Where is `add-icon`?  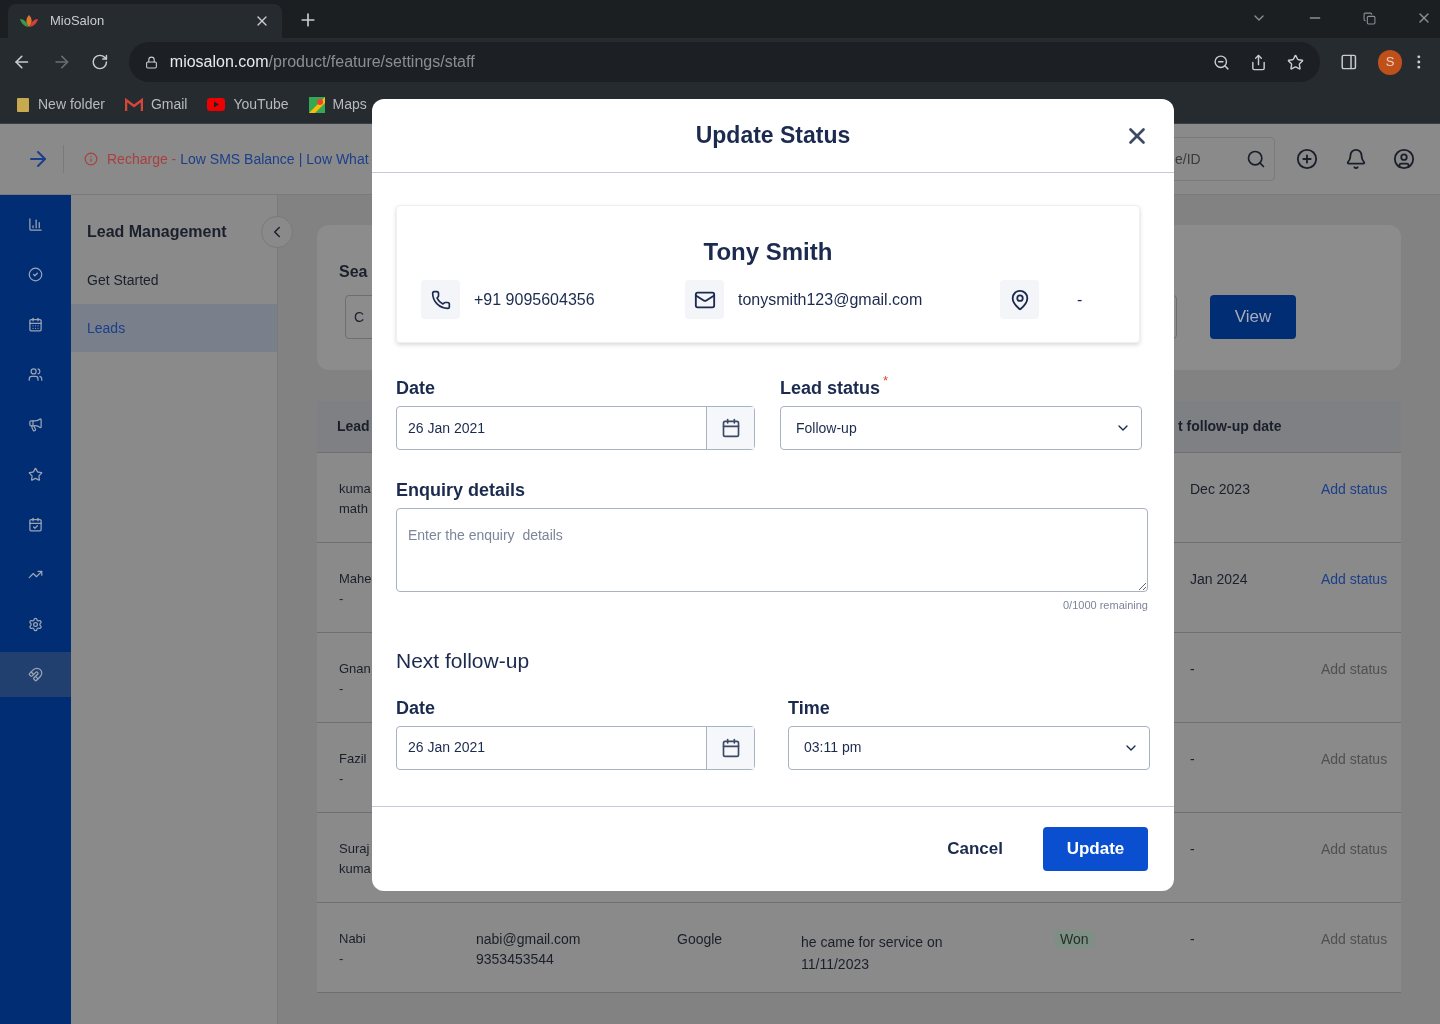
add-icon is located at coordinates (1307, 159).